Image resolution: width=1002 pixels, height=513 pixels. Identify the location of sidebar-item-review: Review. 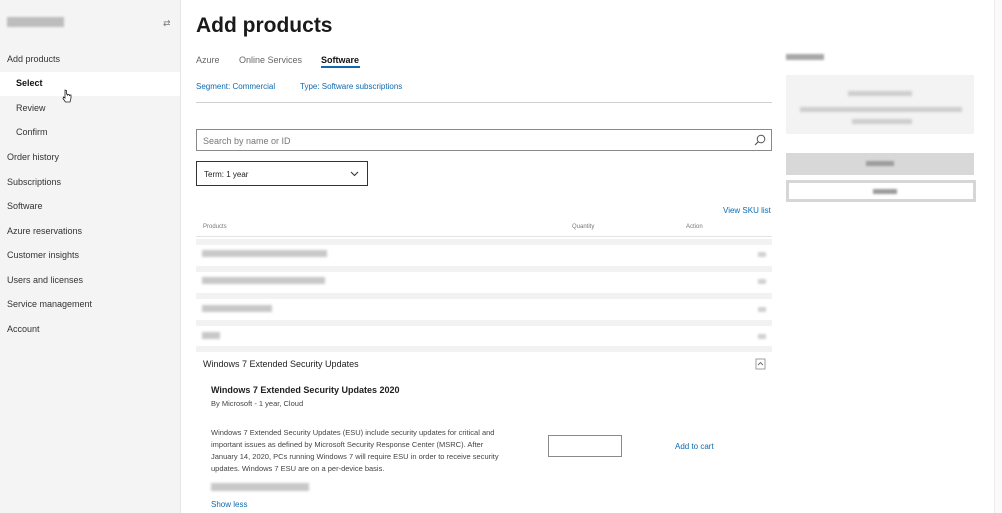
(31, 108).